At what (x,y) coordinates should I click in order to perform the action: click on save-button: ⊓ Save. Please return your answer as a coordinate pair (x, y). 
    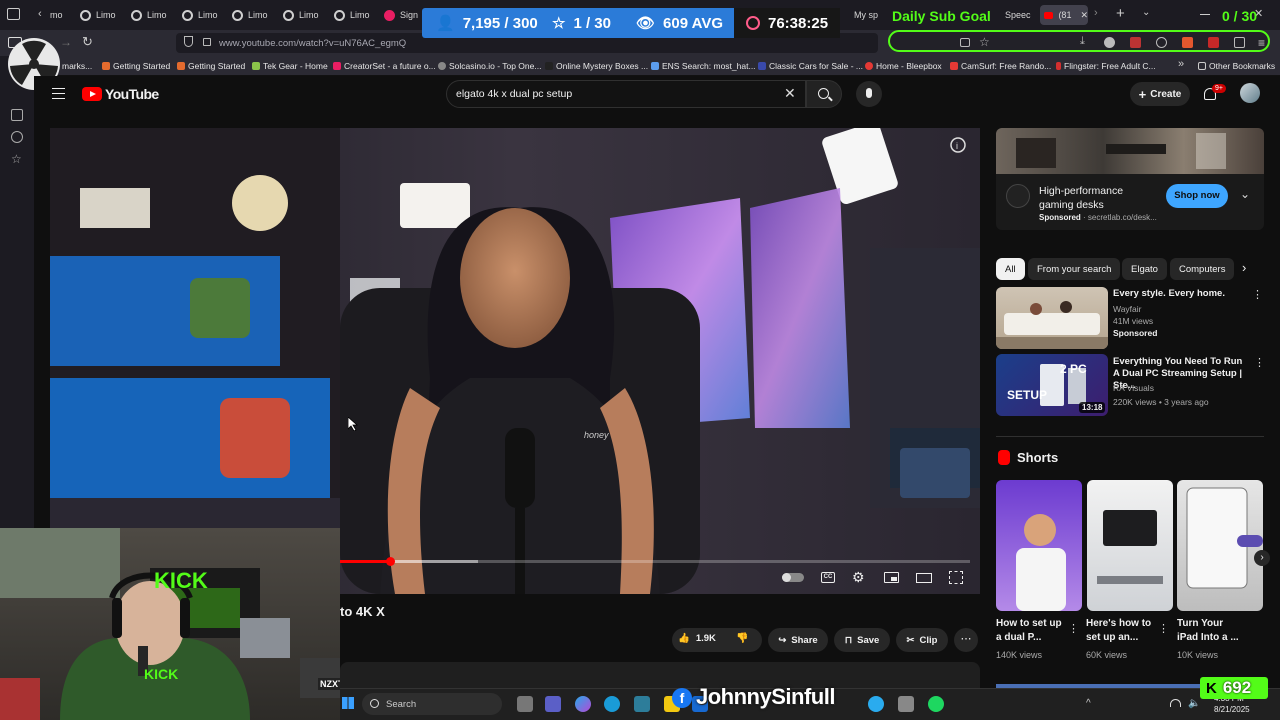
    Looking at the image, I should click on (862, 640).